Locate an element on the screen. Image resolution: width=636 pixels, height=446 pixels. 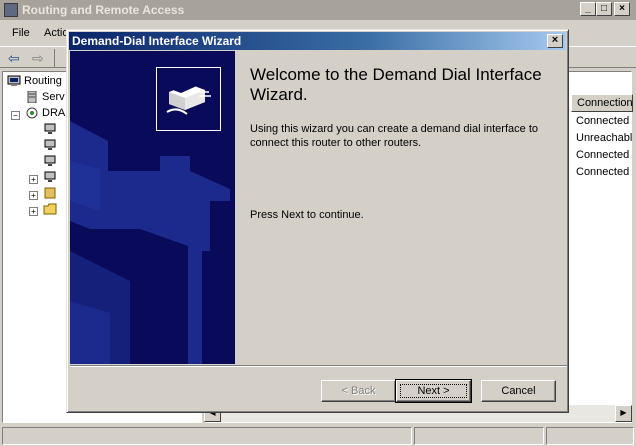
maximize-button: □ is located at coordinates (604, 9).